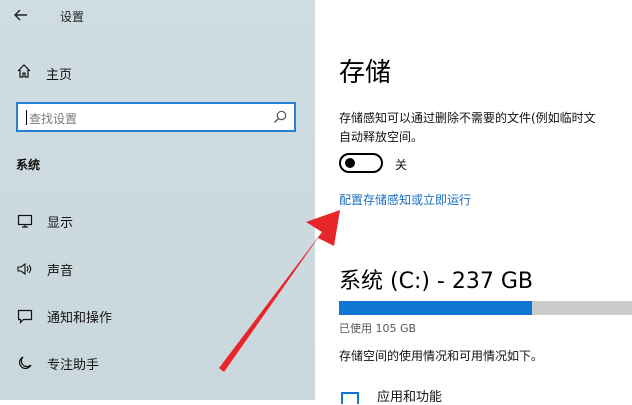 This screenshot has height=405, width=632. Describe the element at coordinates (25, 269) in the screenshot. I see `speaker-icon` at that location.